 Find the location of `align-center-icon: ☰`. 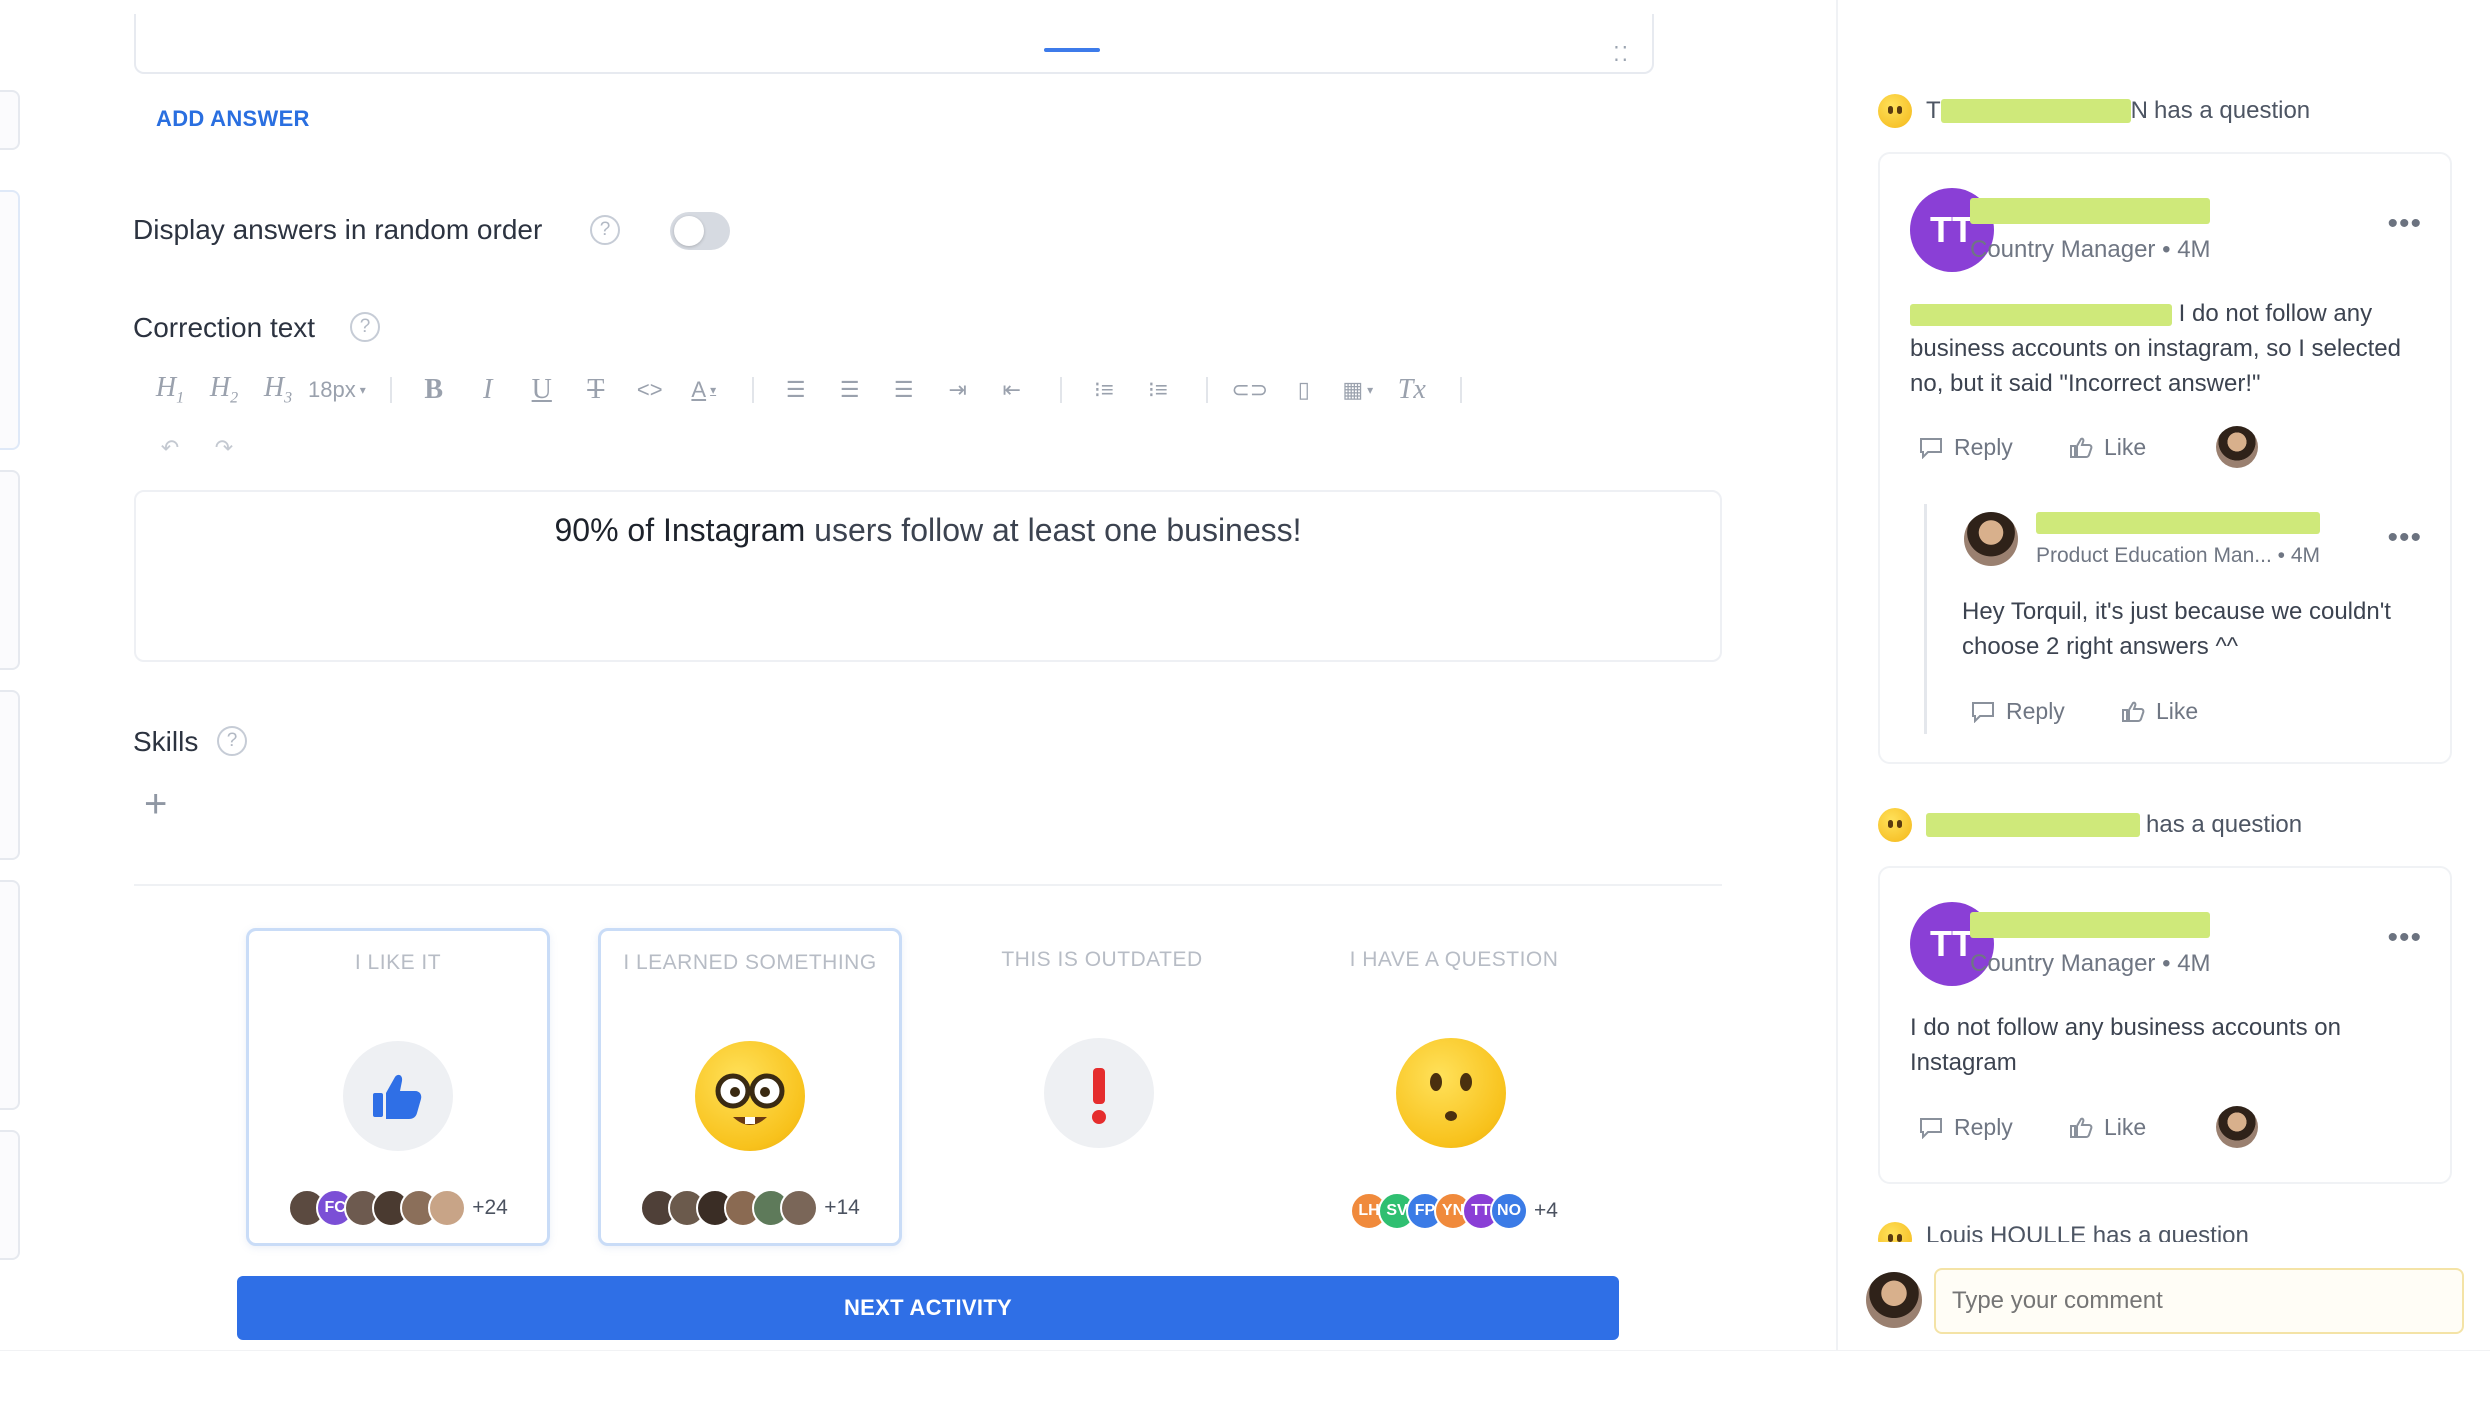

align-center-icon: ☰ is located at coordinates (850, 390).